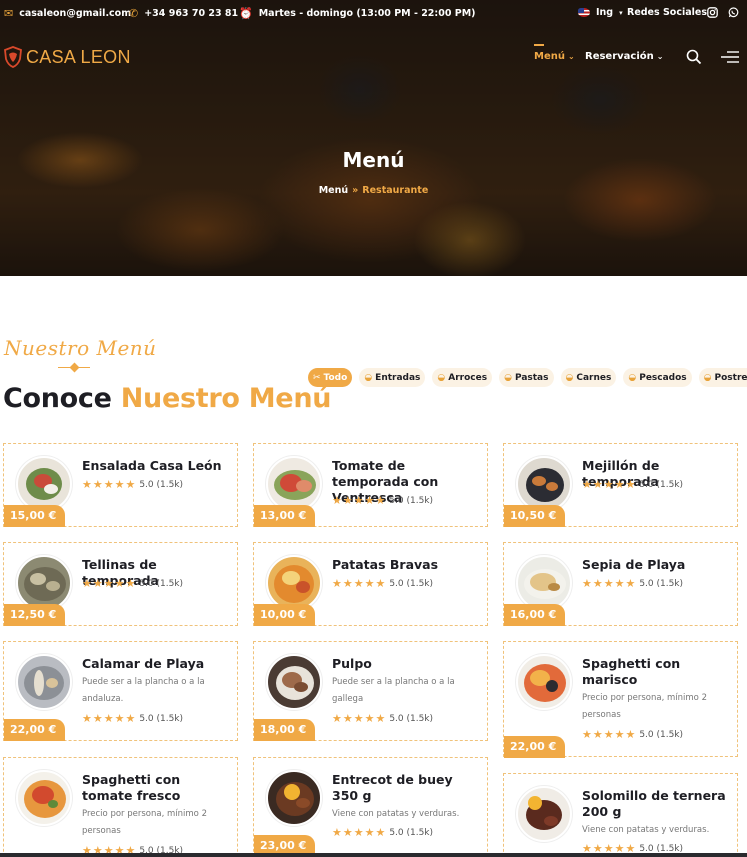 The image size is (747, 857). What do you see at coordinates (722, 377) in the screenshot?
I see `filter-postres: ◒Postres` at bounding box center [722, 377].